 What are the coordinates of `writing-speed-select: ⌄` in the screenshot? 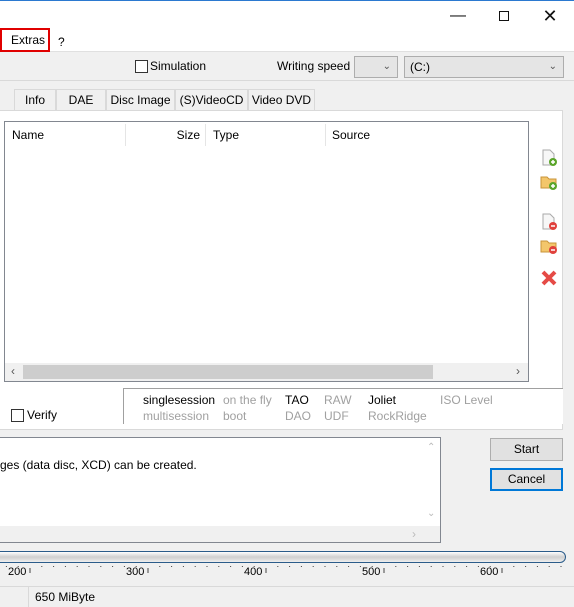 It's located at (376, 67).